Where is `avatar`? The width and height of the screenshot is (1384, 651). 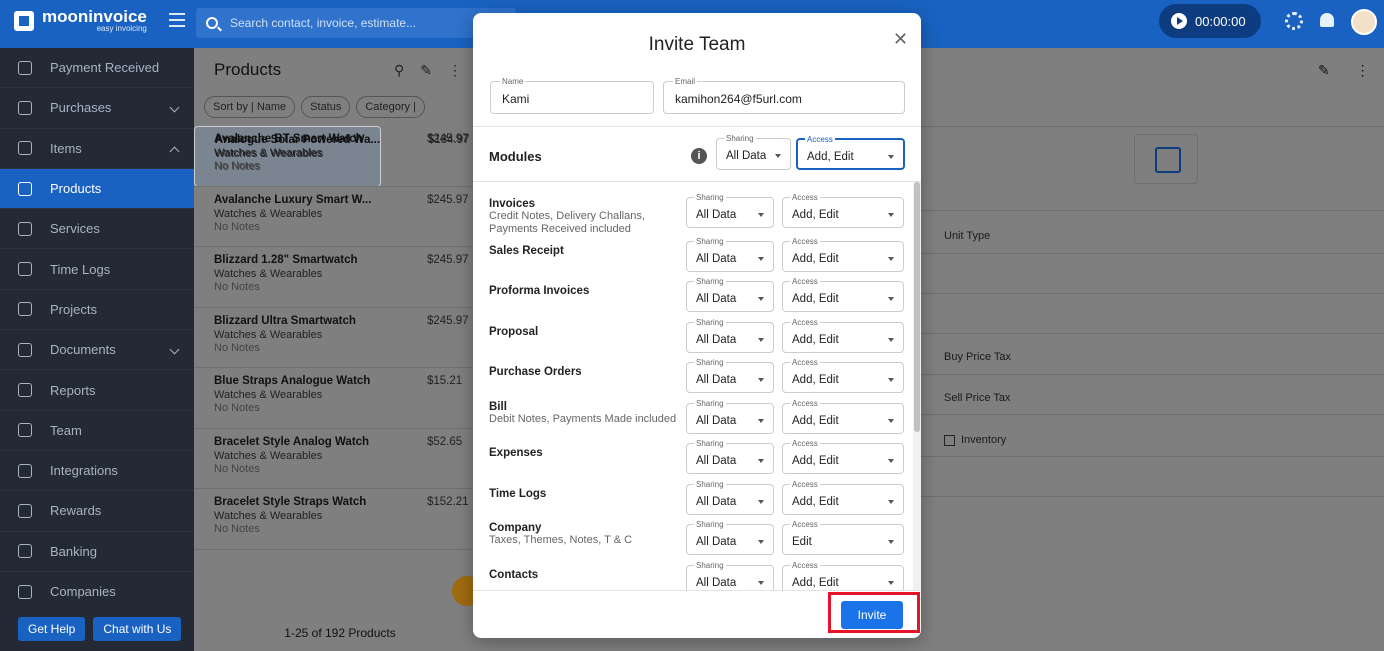 avatar is located at coordinates (1364, 22).